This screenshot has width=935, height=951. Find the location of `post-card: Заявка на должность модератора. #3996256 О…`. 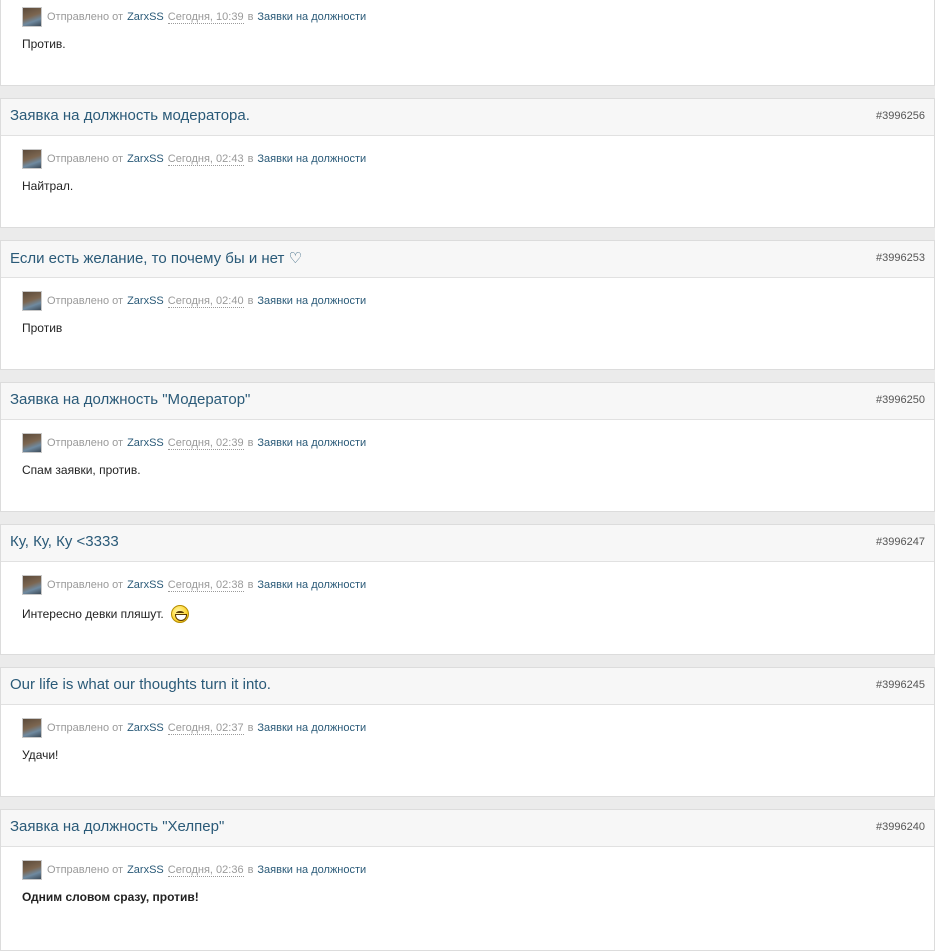

post-card: Заявка на должность модератора. #3996256 О… is located at coordinates (467, 163).